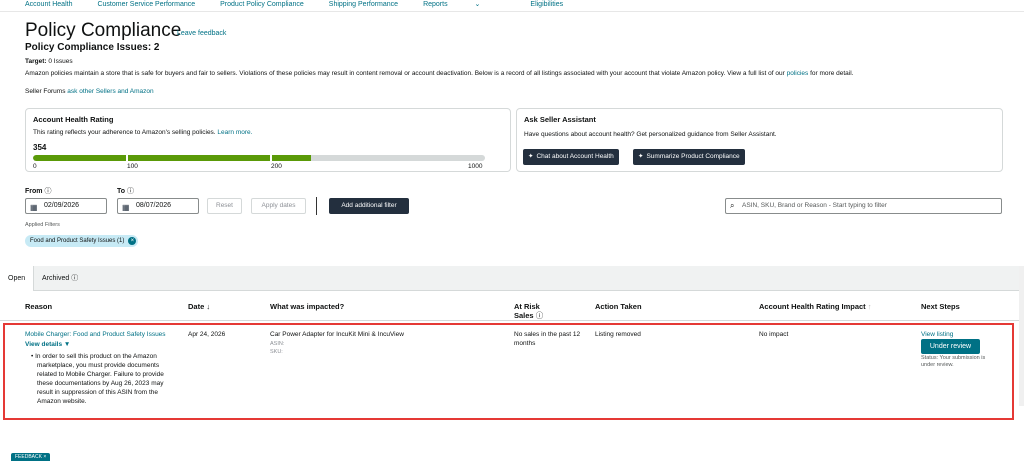  What do you see at coordinates (525, 343) in the screenshot?
I see `sales-line: months` at bounding box center [525, 343].